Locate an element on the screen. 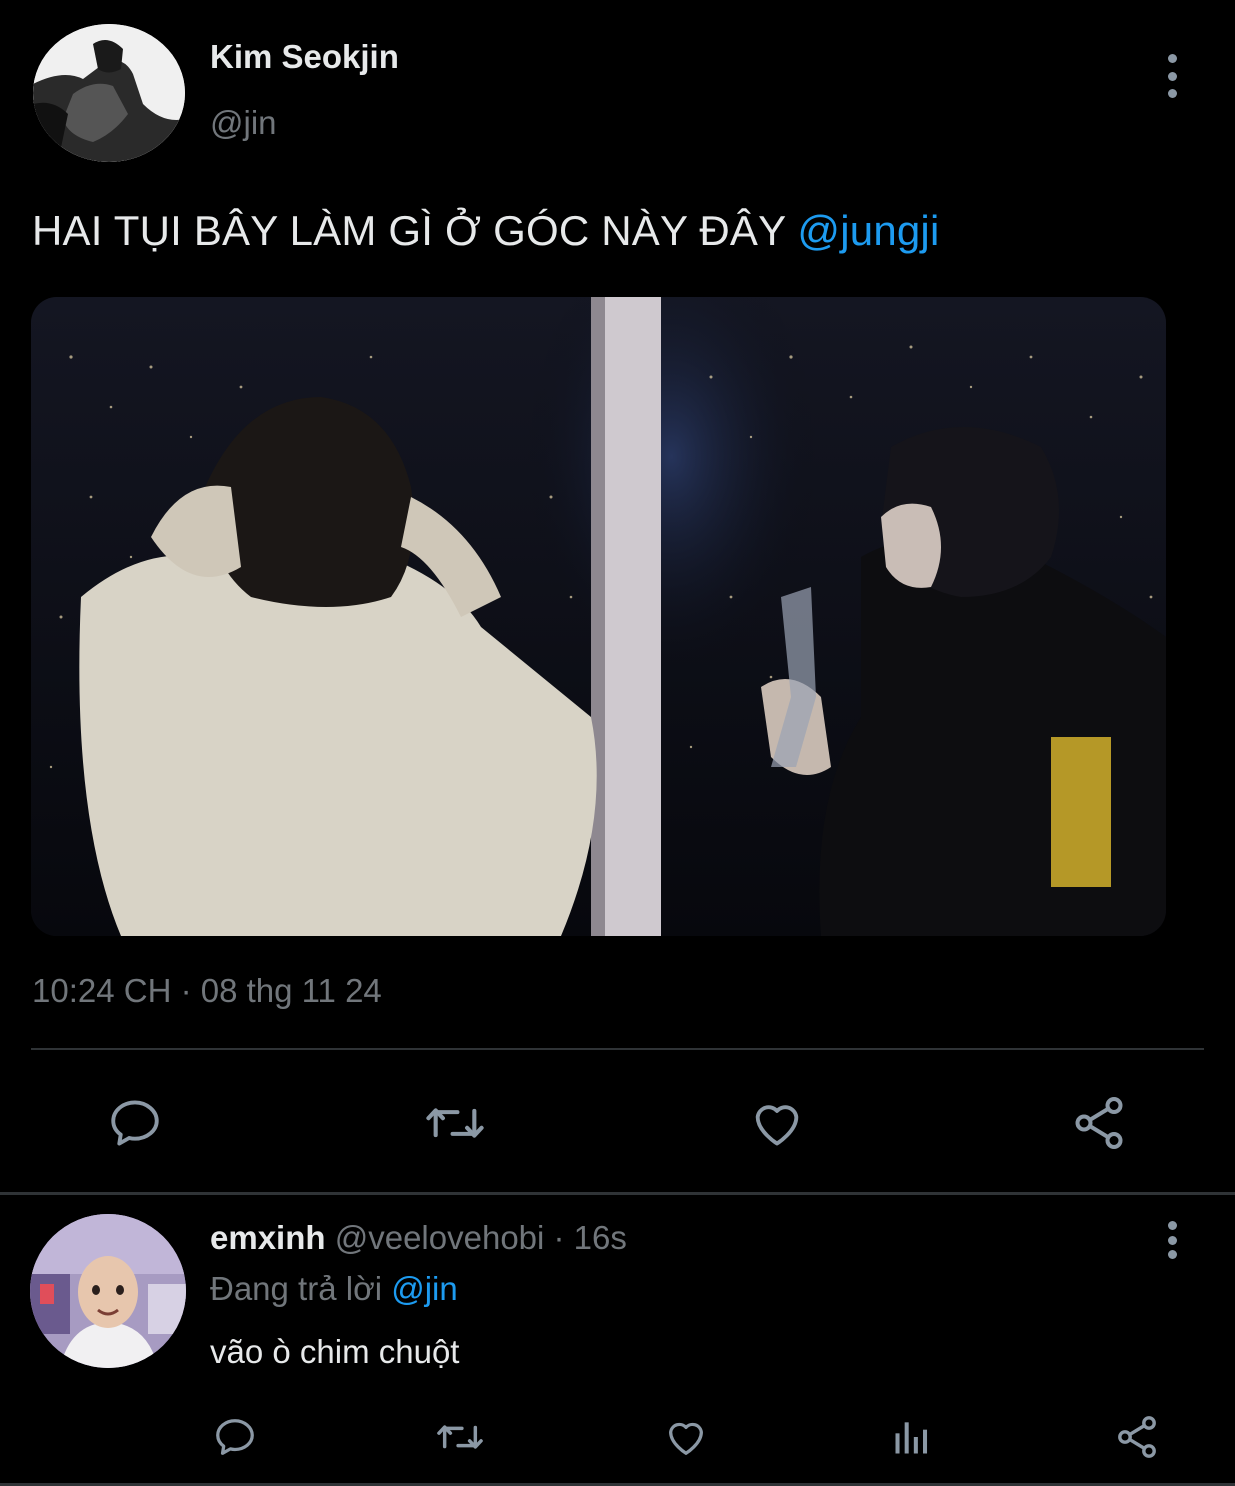  reply-like-button is located at coordinates (686, 1437).